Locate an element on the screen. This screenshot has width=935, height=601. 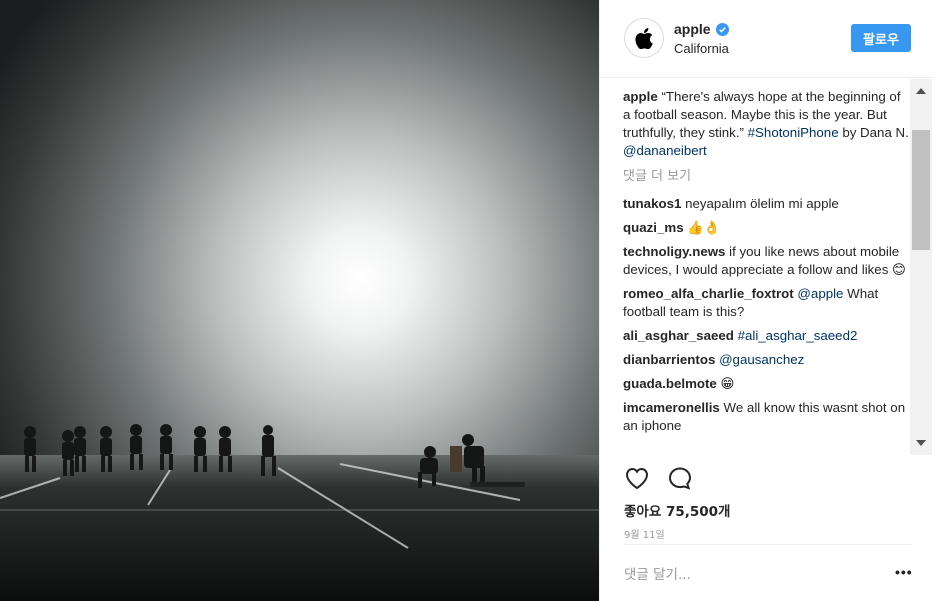
likes-count: 좋아요 75,500개 is located at coordinates (677, 510).